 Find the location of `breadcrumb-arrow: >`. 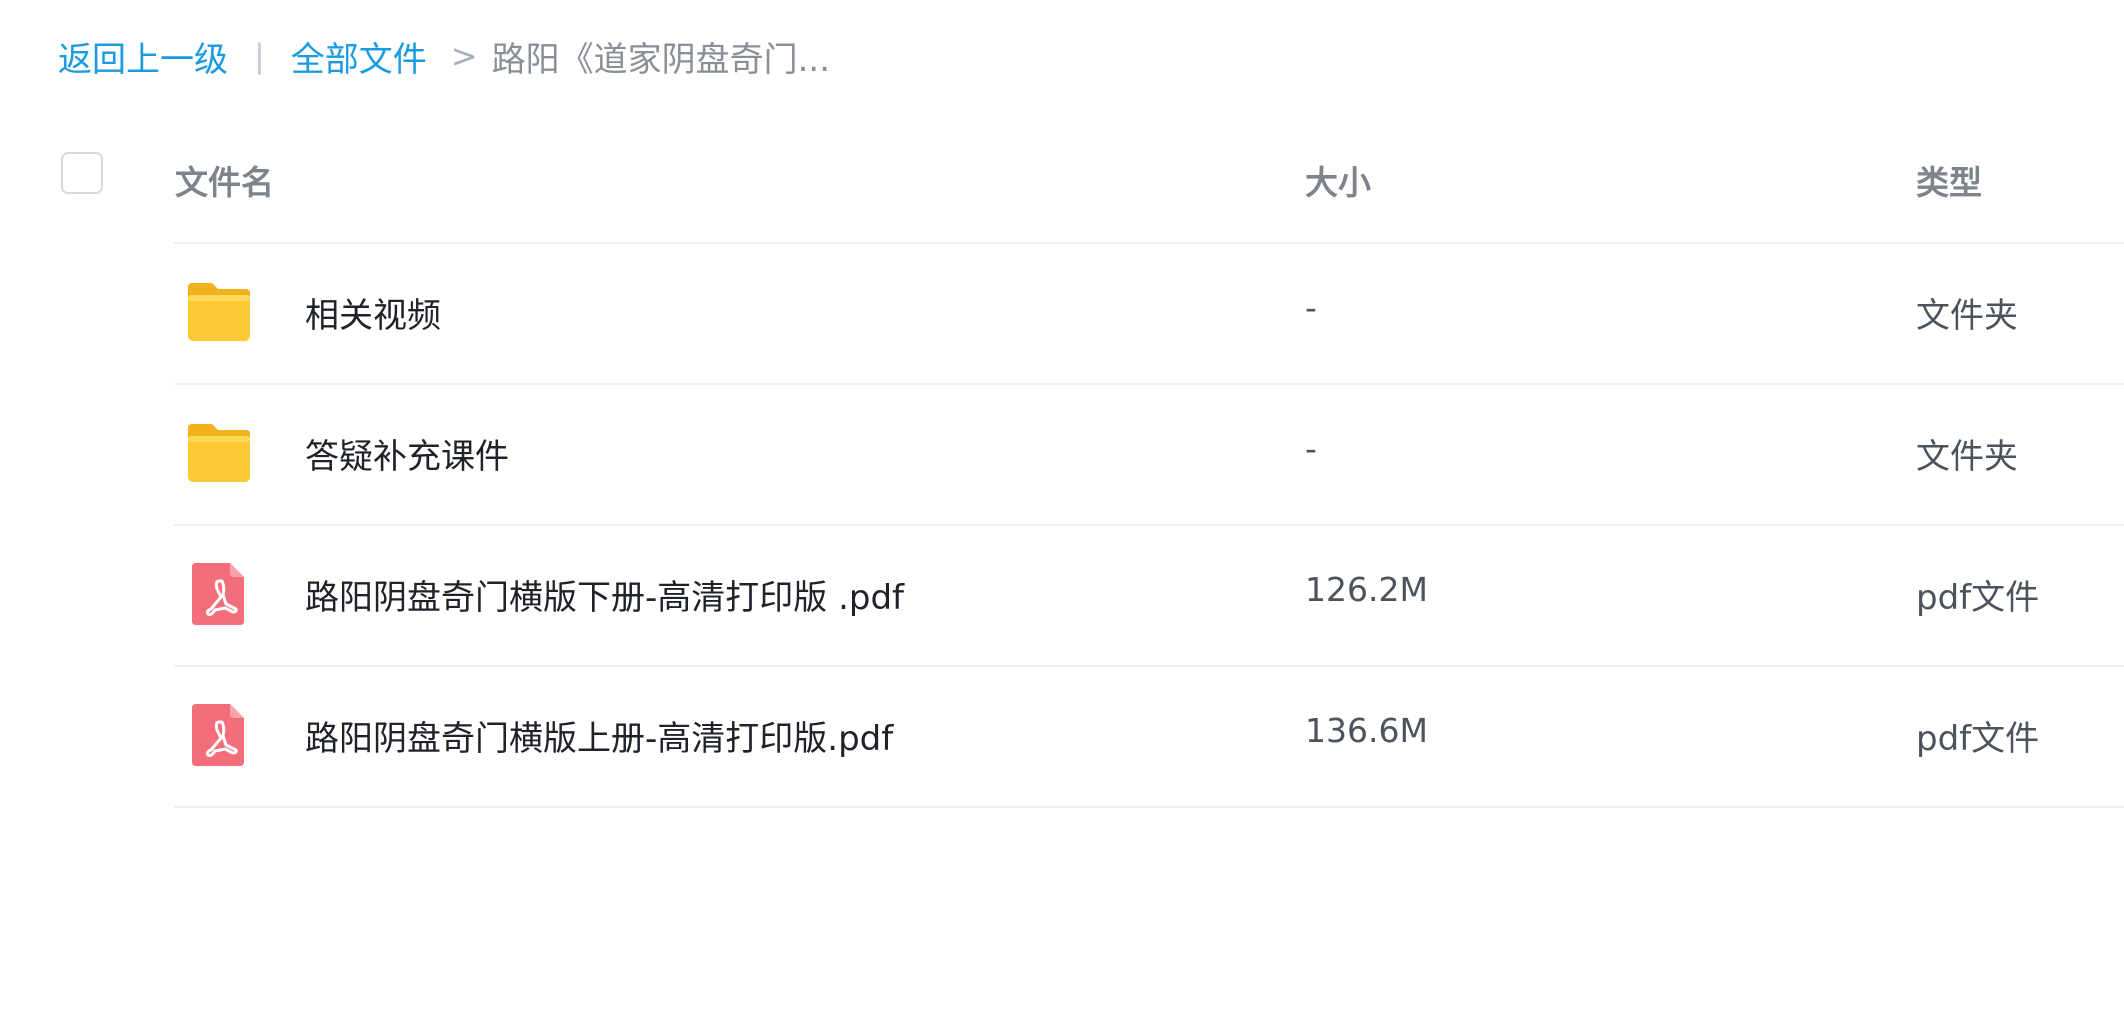

breadcrumb-arrow: > is located at coordinates (464, 56).